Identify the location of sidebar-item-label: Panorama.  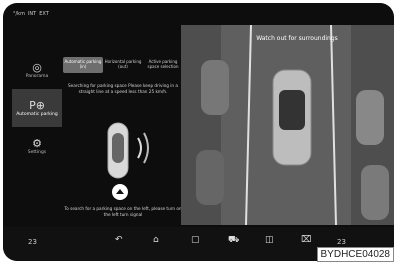
(37, 76).